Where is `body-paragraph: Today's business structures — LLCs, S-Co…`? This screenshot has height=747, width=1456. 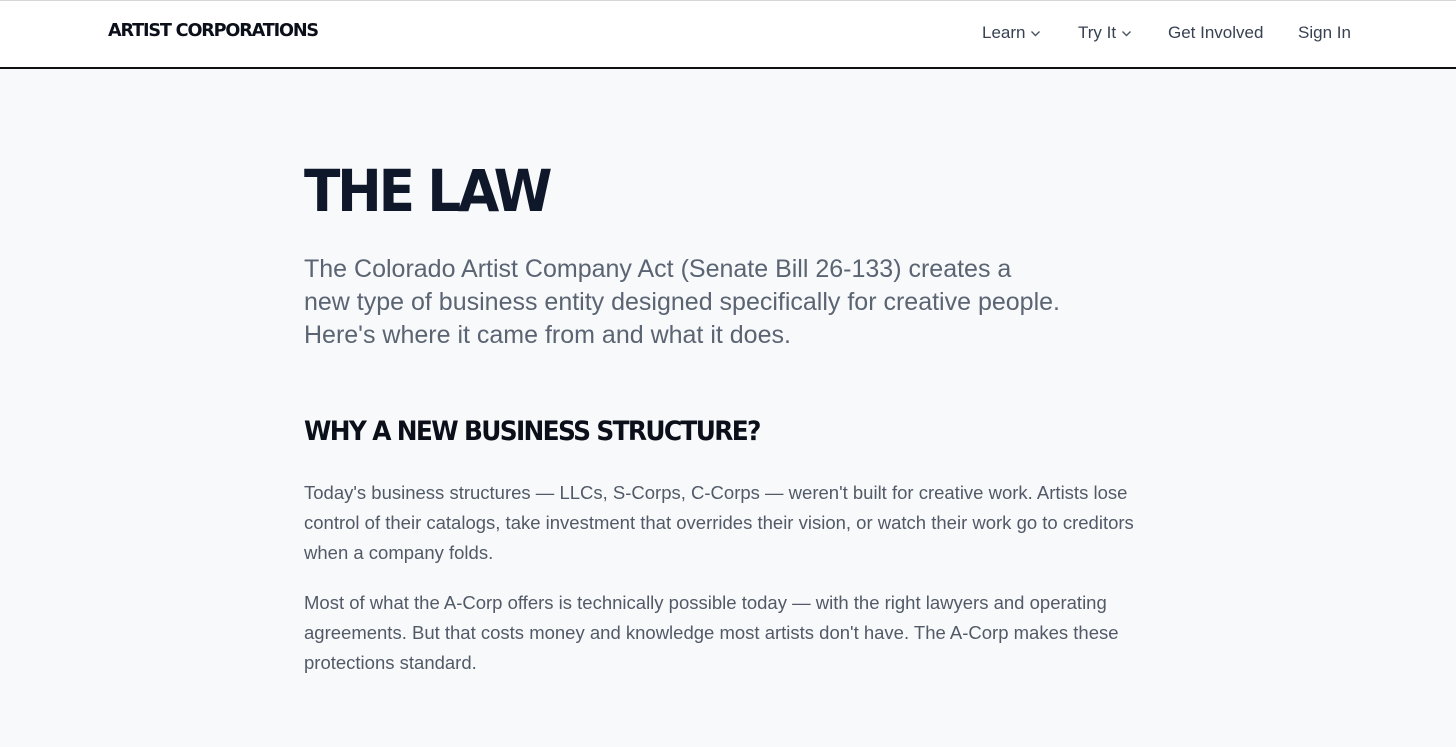
body-paragraph: Today's business structures — LLCs, S-Co… is located at coordinates (719, 522).